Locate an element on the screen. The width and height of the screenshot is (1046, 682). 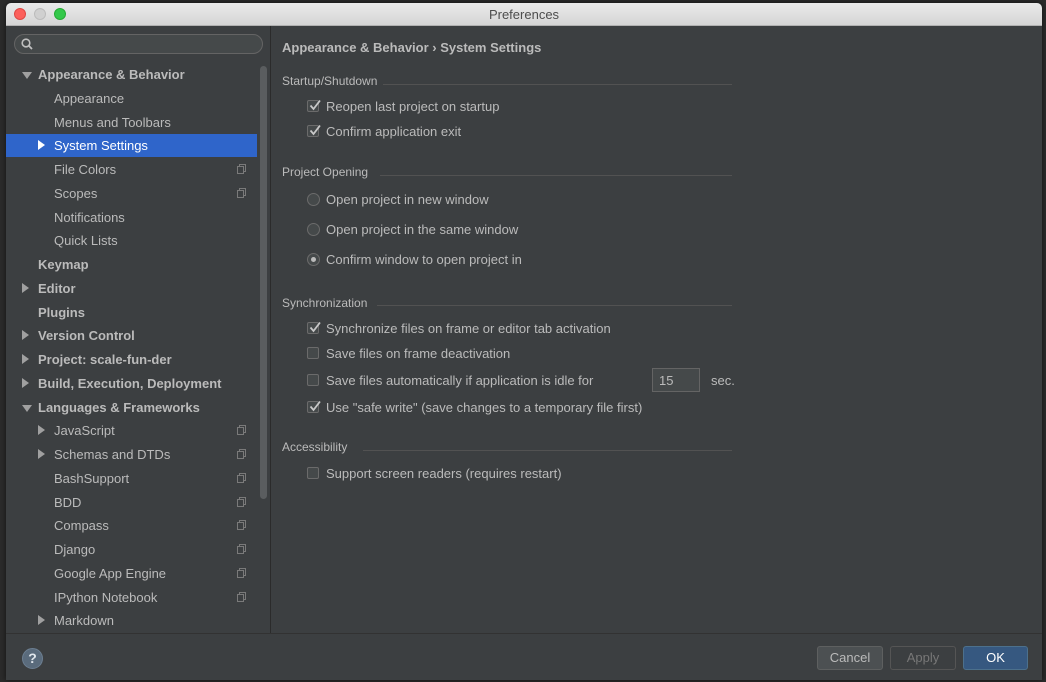
sidebar-item-label: Markdown is located at coordinates (84, 620).